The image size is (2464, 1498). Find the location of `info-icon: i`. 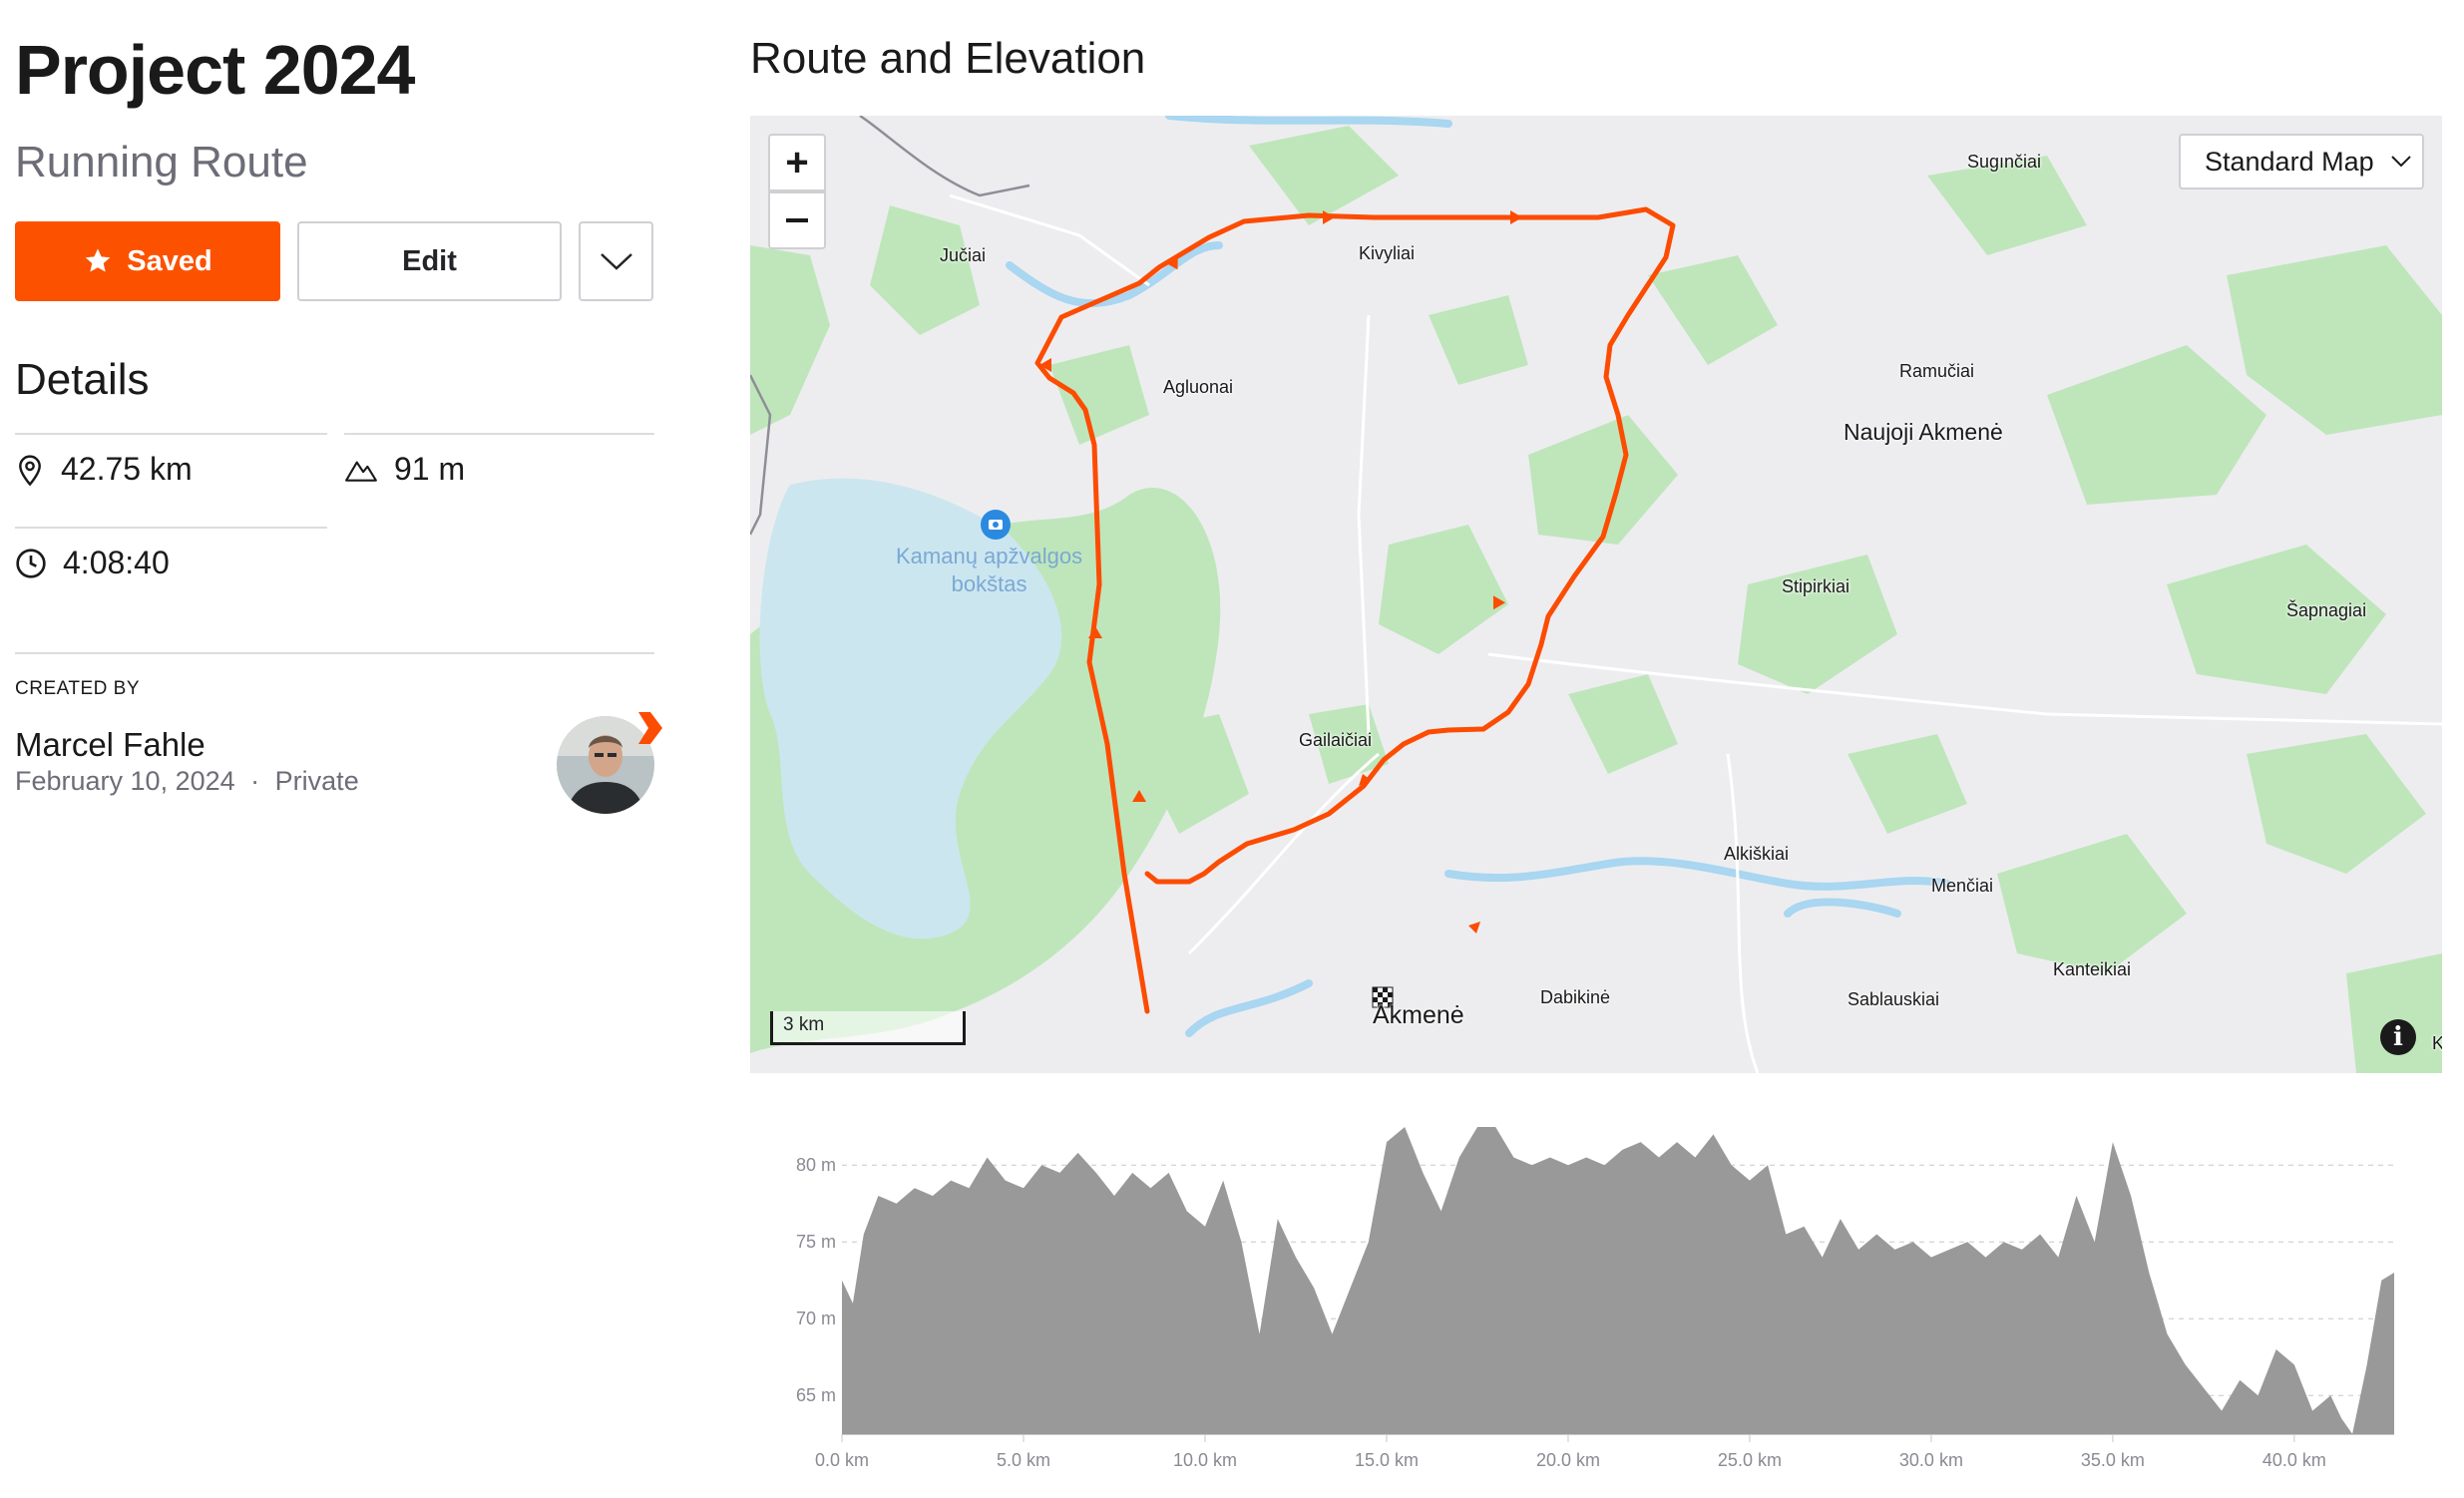

info-icon: i is located at coordinates (2398, 1037).